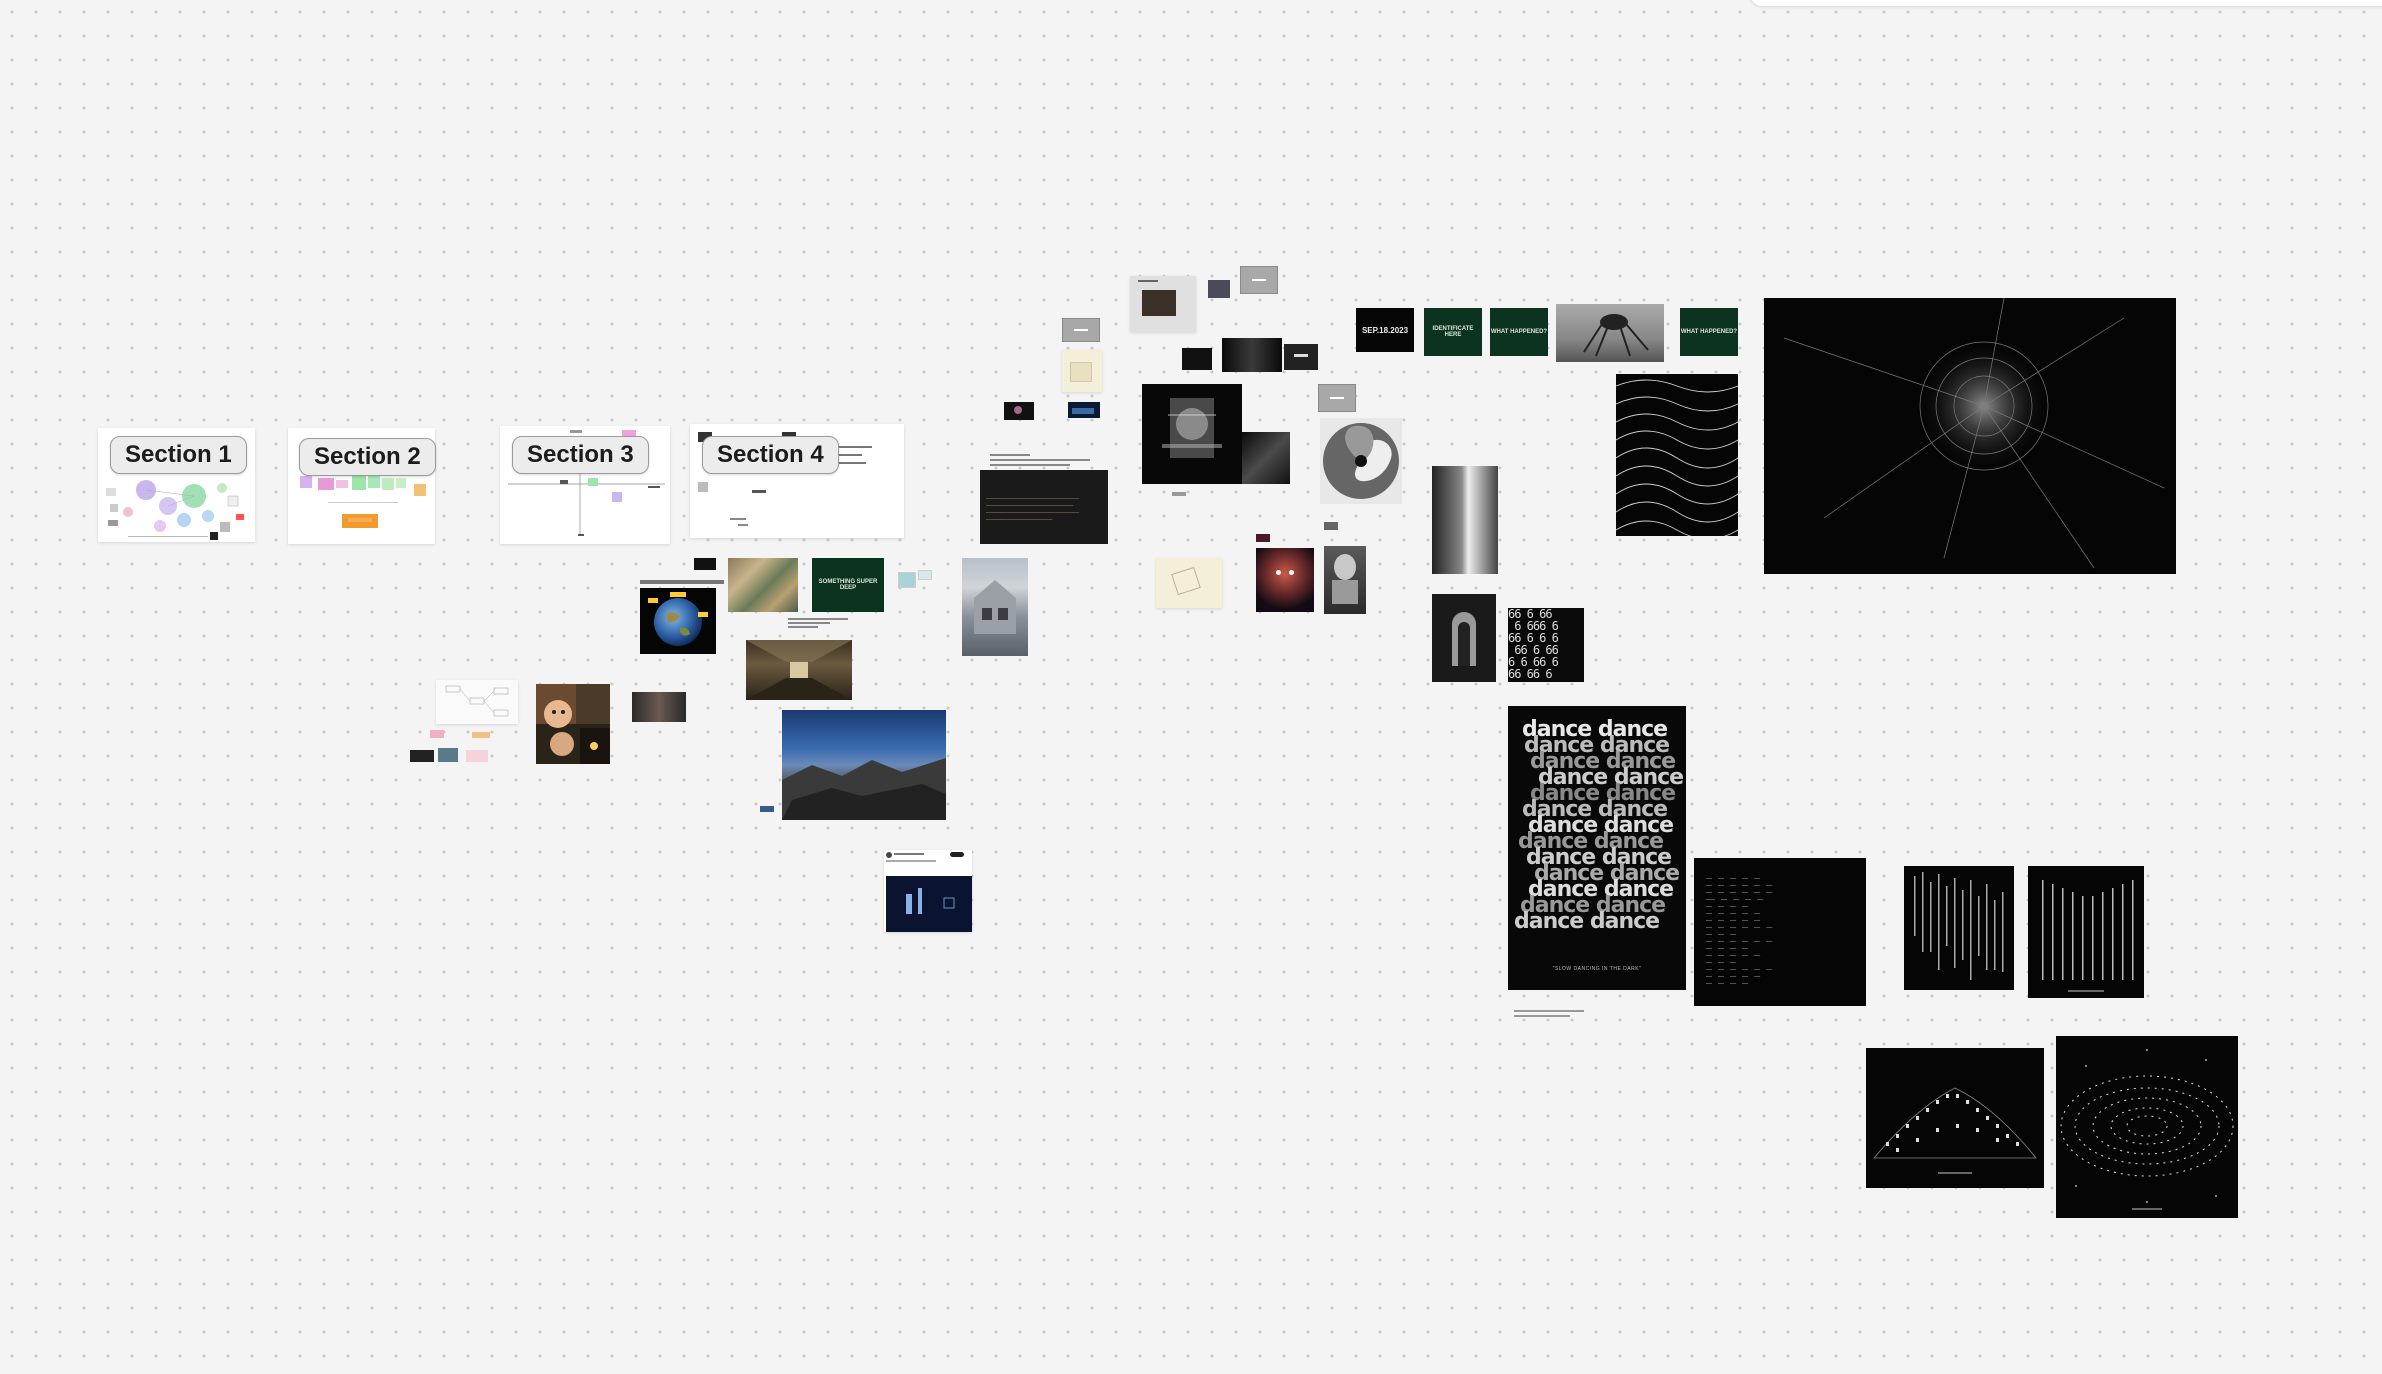  What do you see at coordinates (682, 582) in the screenshot?
I see `earth-caption` at bounding box center [682, 582].